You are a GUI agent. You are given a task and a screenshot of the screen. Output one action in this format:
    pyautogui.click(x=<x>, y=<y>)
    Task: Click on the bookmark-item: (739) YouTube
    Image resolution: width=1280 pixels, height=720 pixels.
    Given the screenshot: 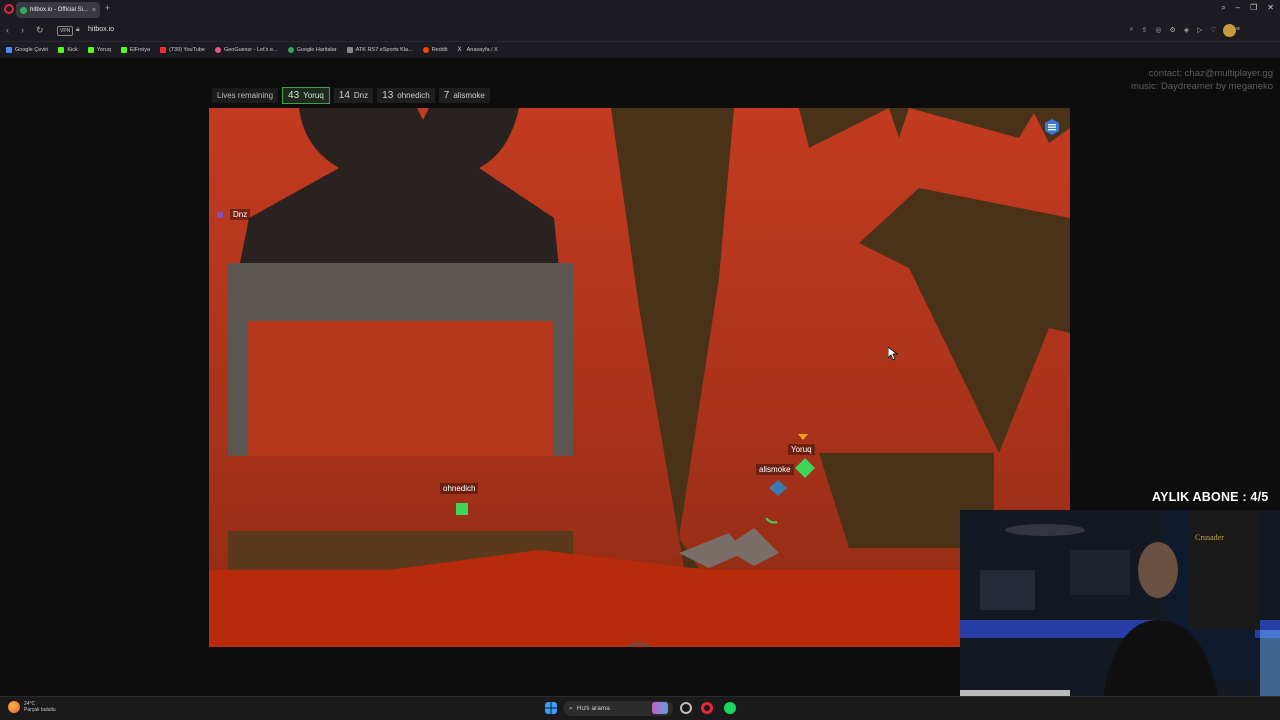 What is the action you would take?
    pyautogui.click(x=182, y=50)
    